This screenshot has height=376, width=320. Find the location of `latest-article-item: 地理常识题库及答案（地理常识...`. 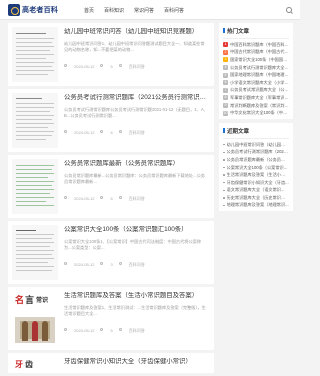

latest-article-item: 地理常识题库及答案（地理常识... is located at coordinates (256, 206).